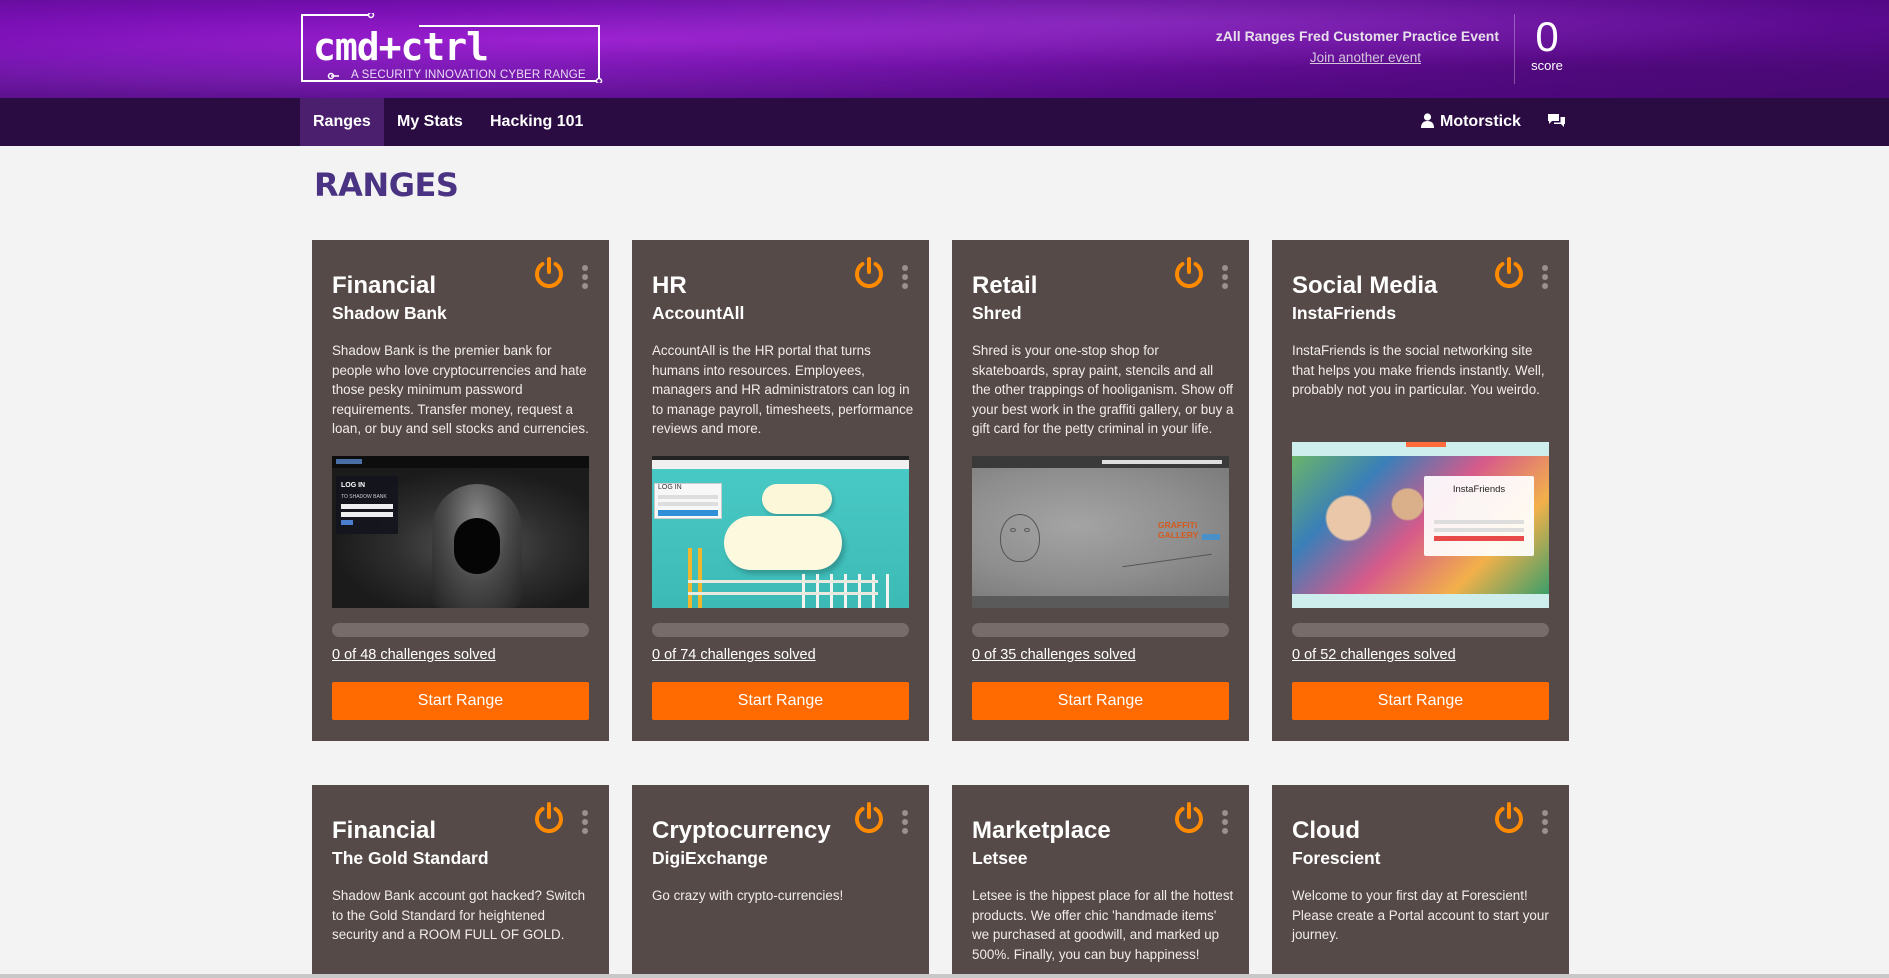 The height and width of the screenshot is (978, 1889). I want to click on header-background, so click(944, 49).